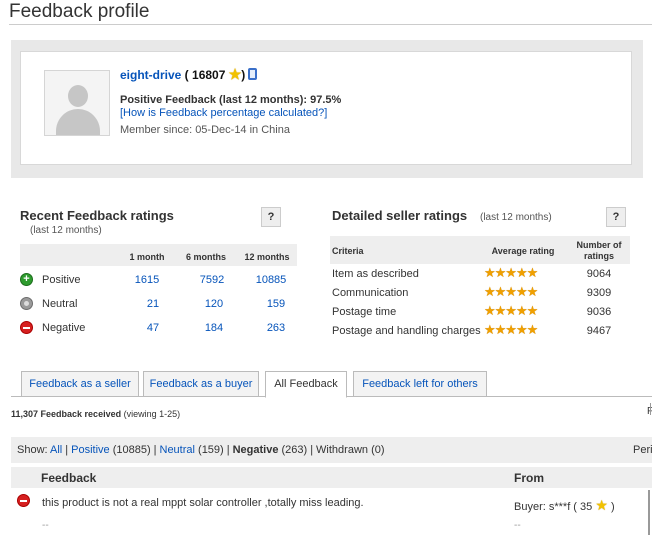  Describe the element at coordinates (177, 450) in the screenshot. I see `filter-neutral: Neutral` at that location.